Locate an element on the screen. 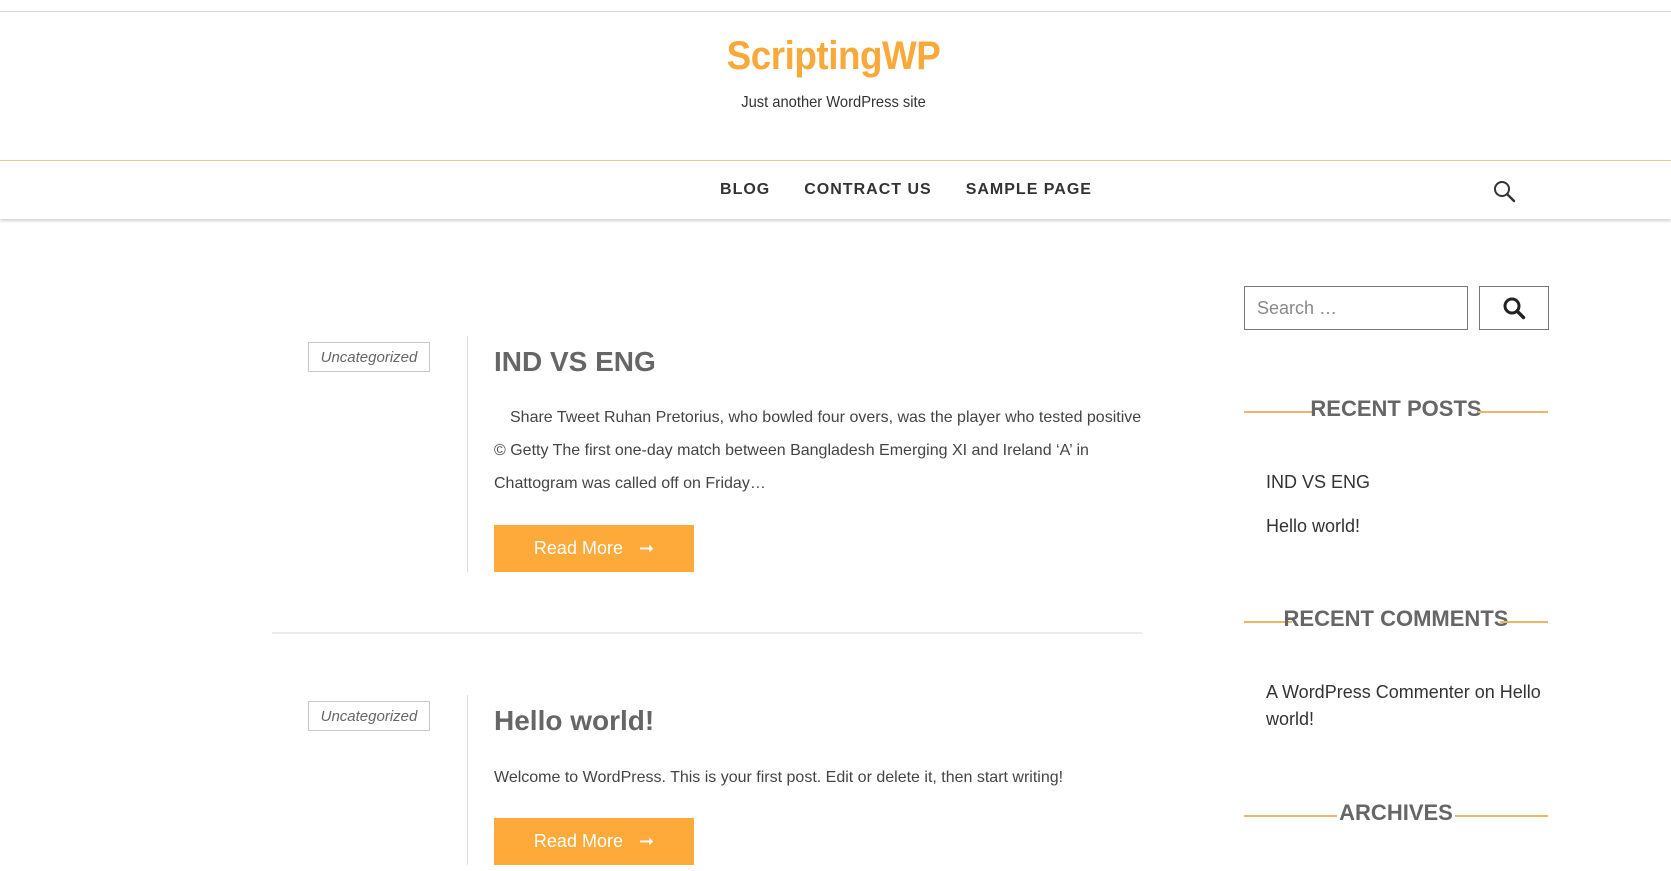  search-input is located at coordinates (1356, 308).